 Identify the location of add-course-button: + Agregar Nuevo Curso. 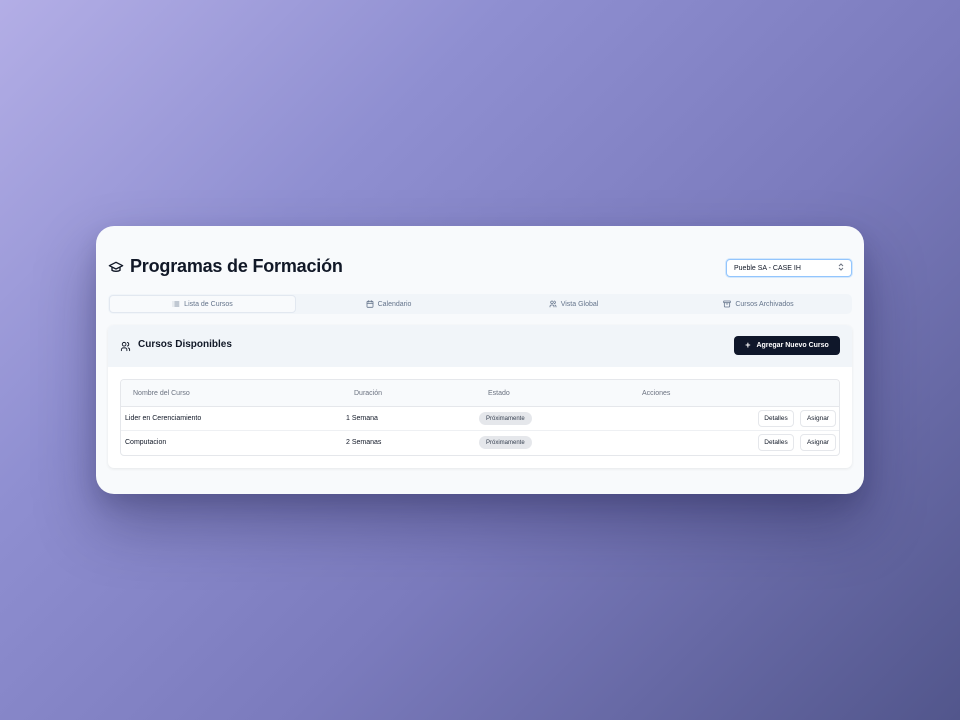
(787, 345).